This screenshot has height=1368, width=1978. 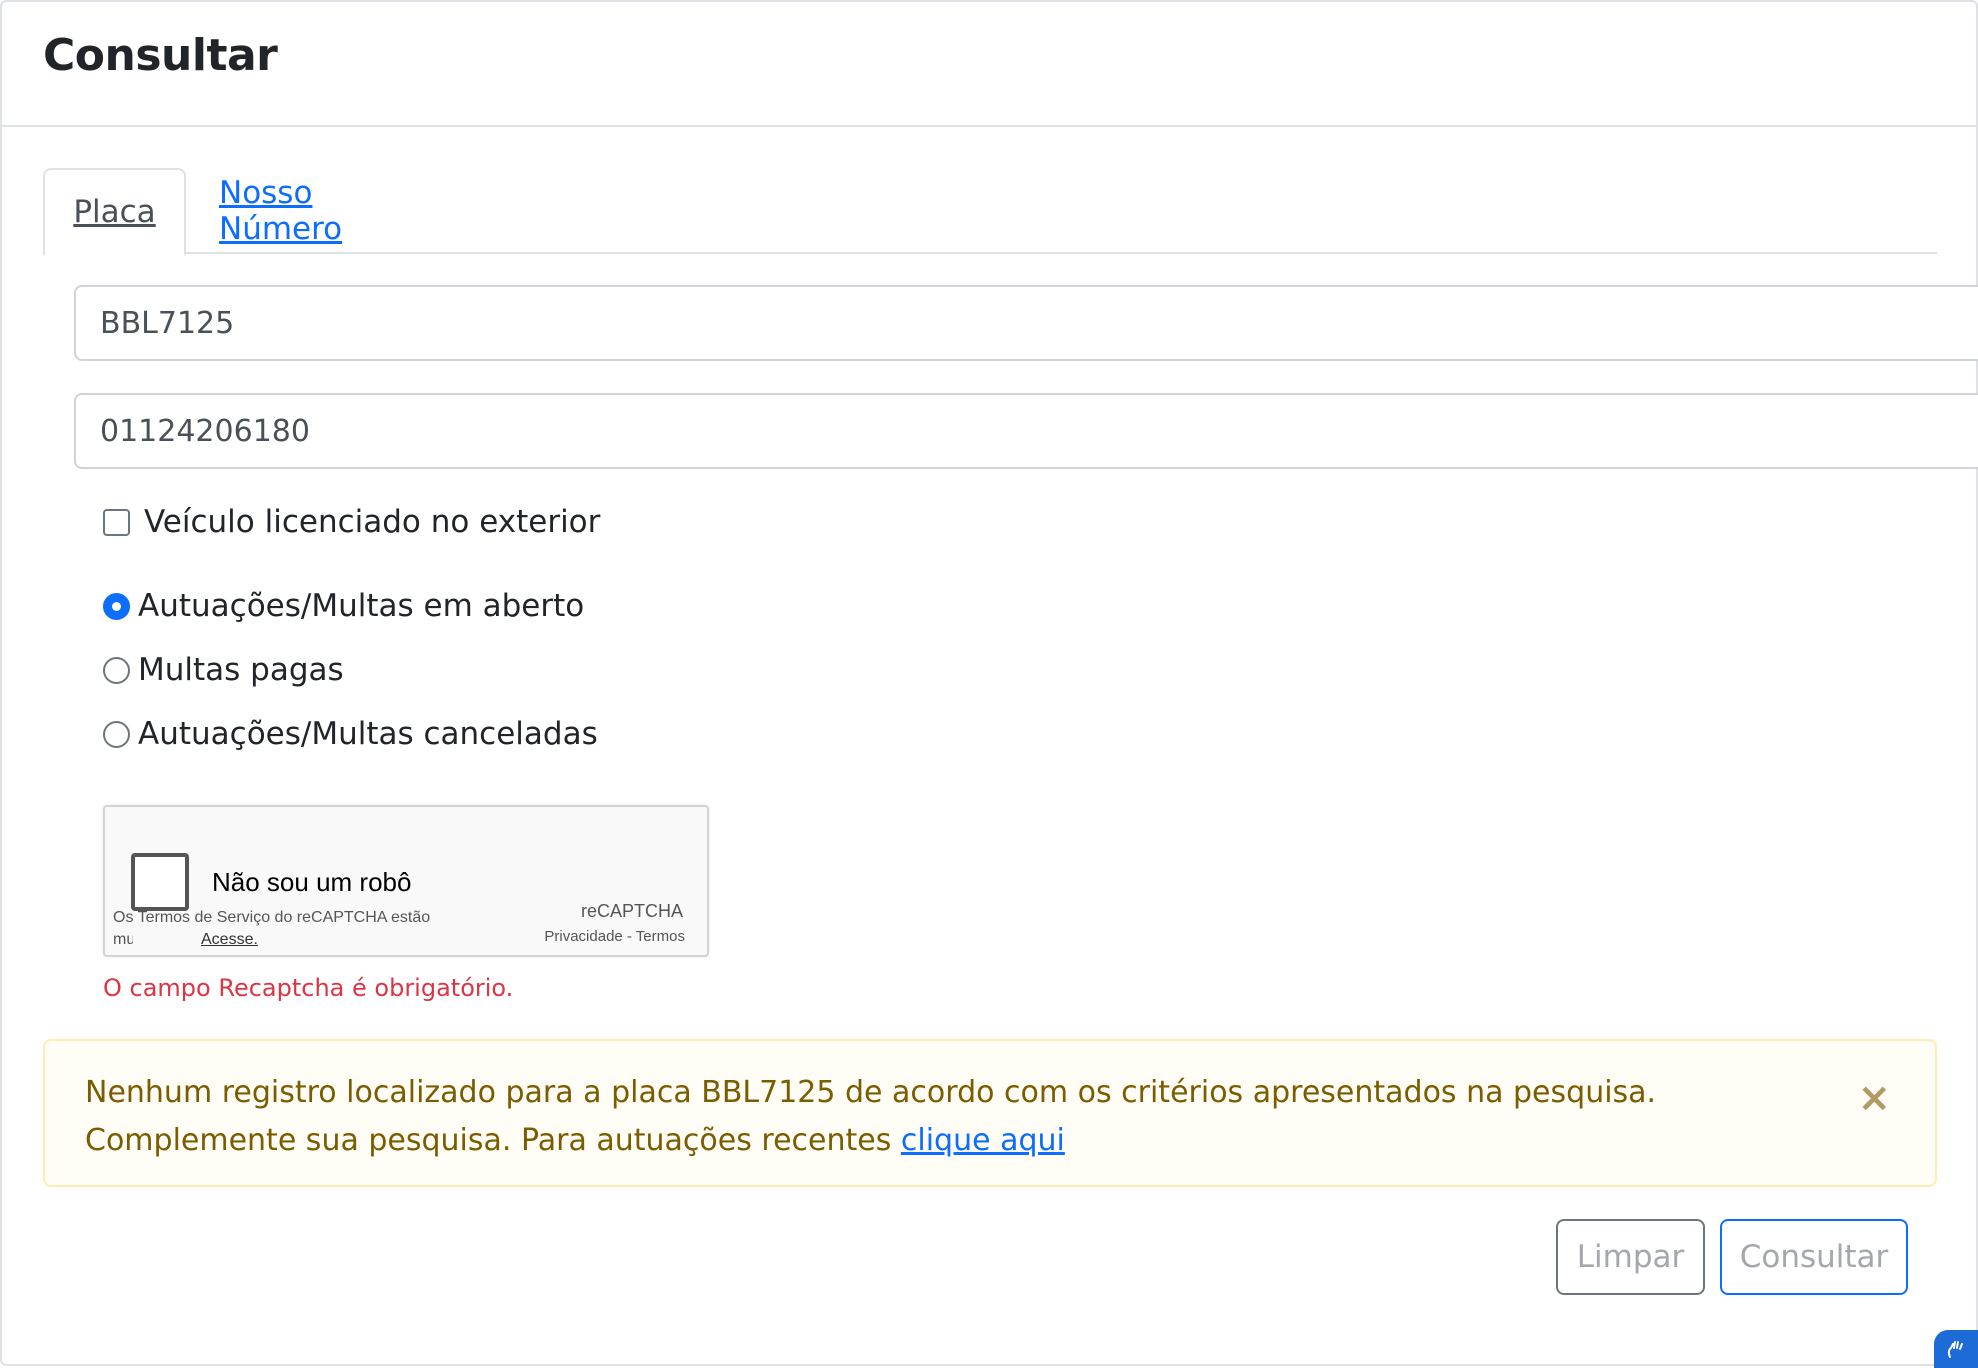 I want to click on clear-button: Limpar, so click(x=1630, y=1257).